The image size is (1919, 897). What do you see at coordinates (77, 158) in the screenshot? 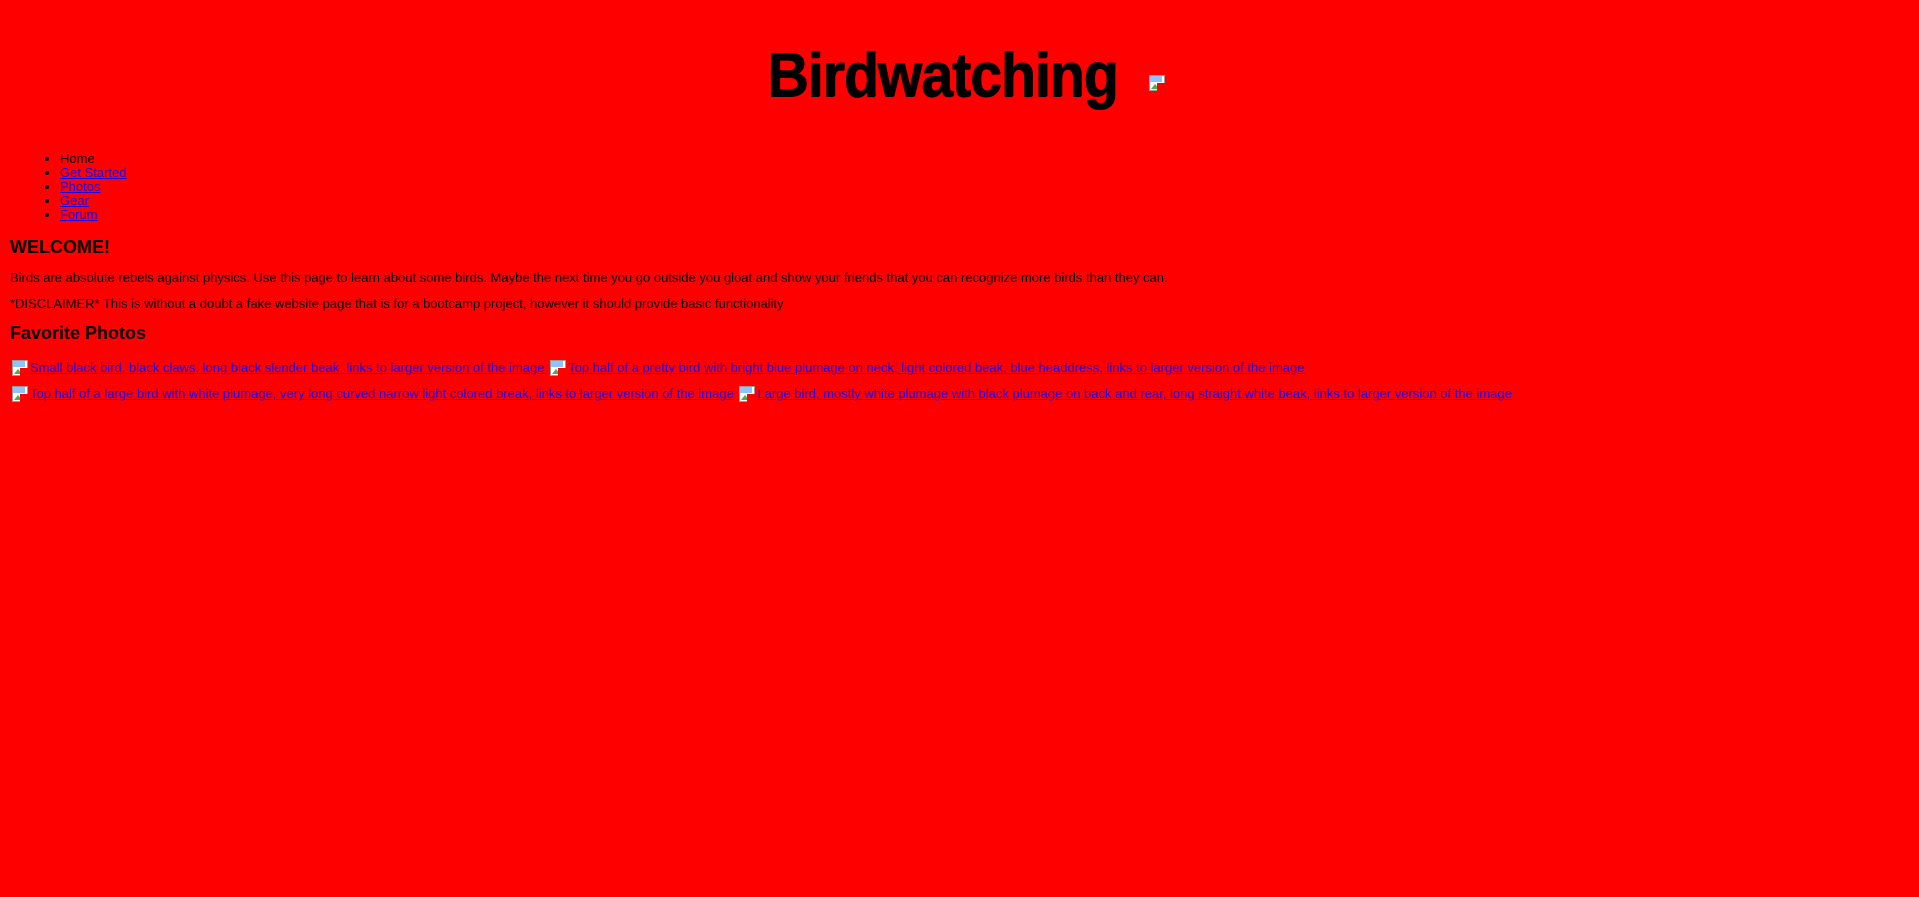
I see `nav-item-home-label: Home` at bounding box center [77, 158].